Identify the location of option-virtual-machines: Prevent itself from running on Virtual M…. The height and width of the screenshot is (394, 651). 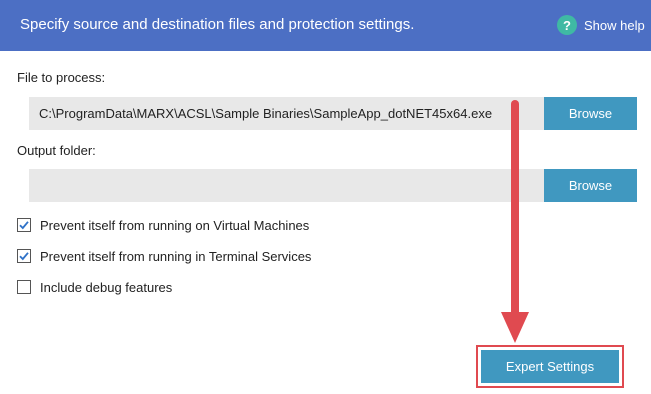
(163, 225).